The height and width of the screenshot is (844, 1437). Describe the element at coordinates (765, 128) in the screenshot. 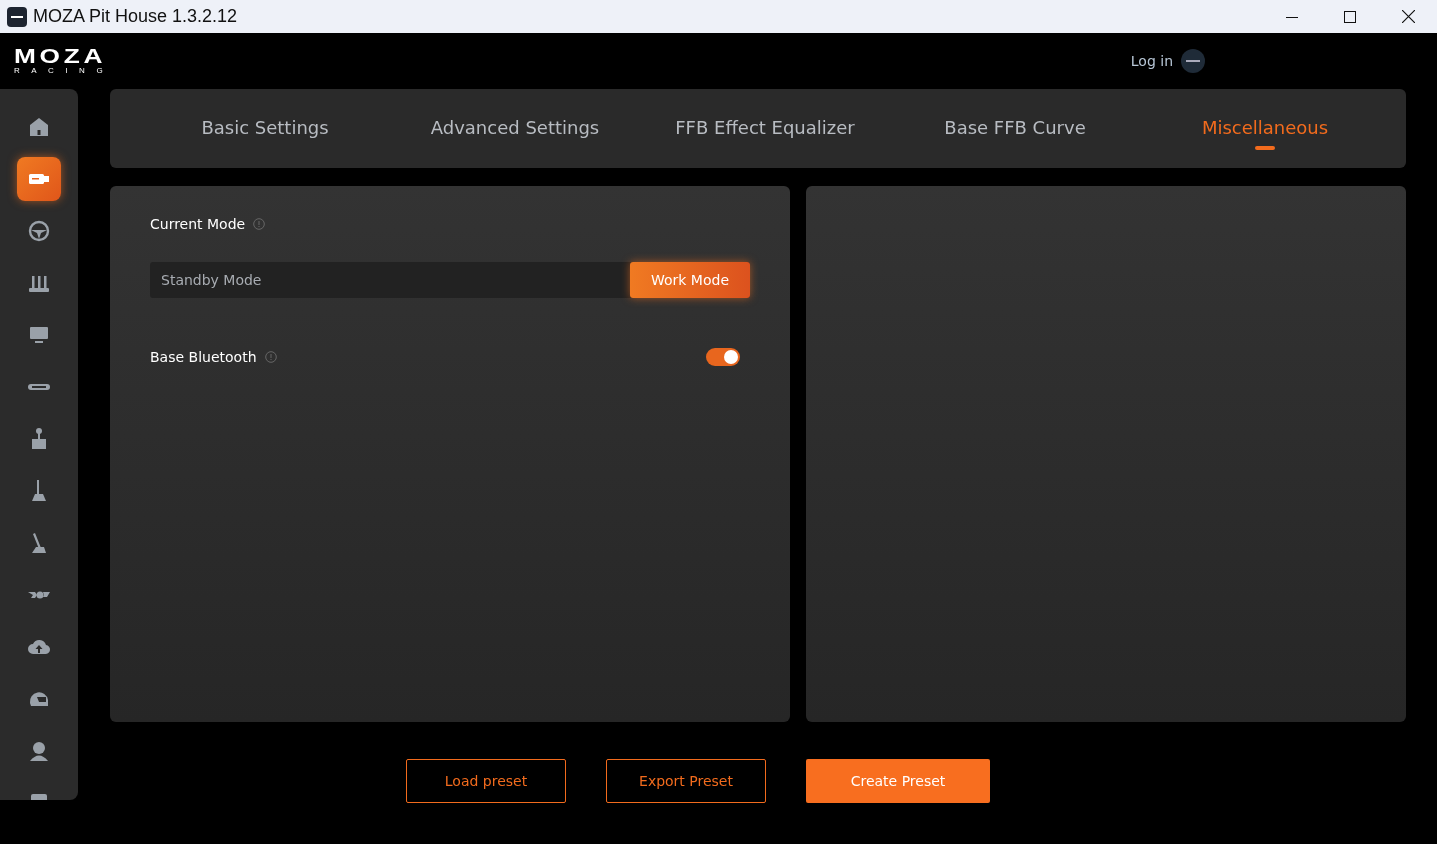

I see `tab: FFB Effect Equalizer` at that location.